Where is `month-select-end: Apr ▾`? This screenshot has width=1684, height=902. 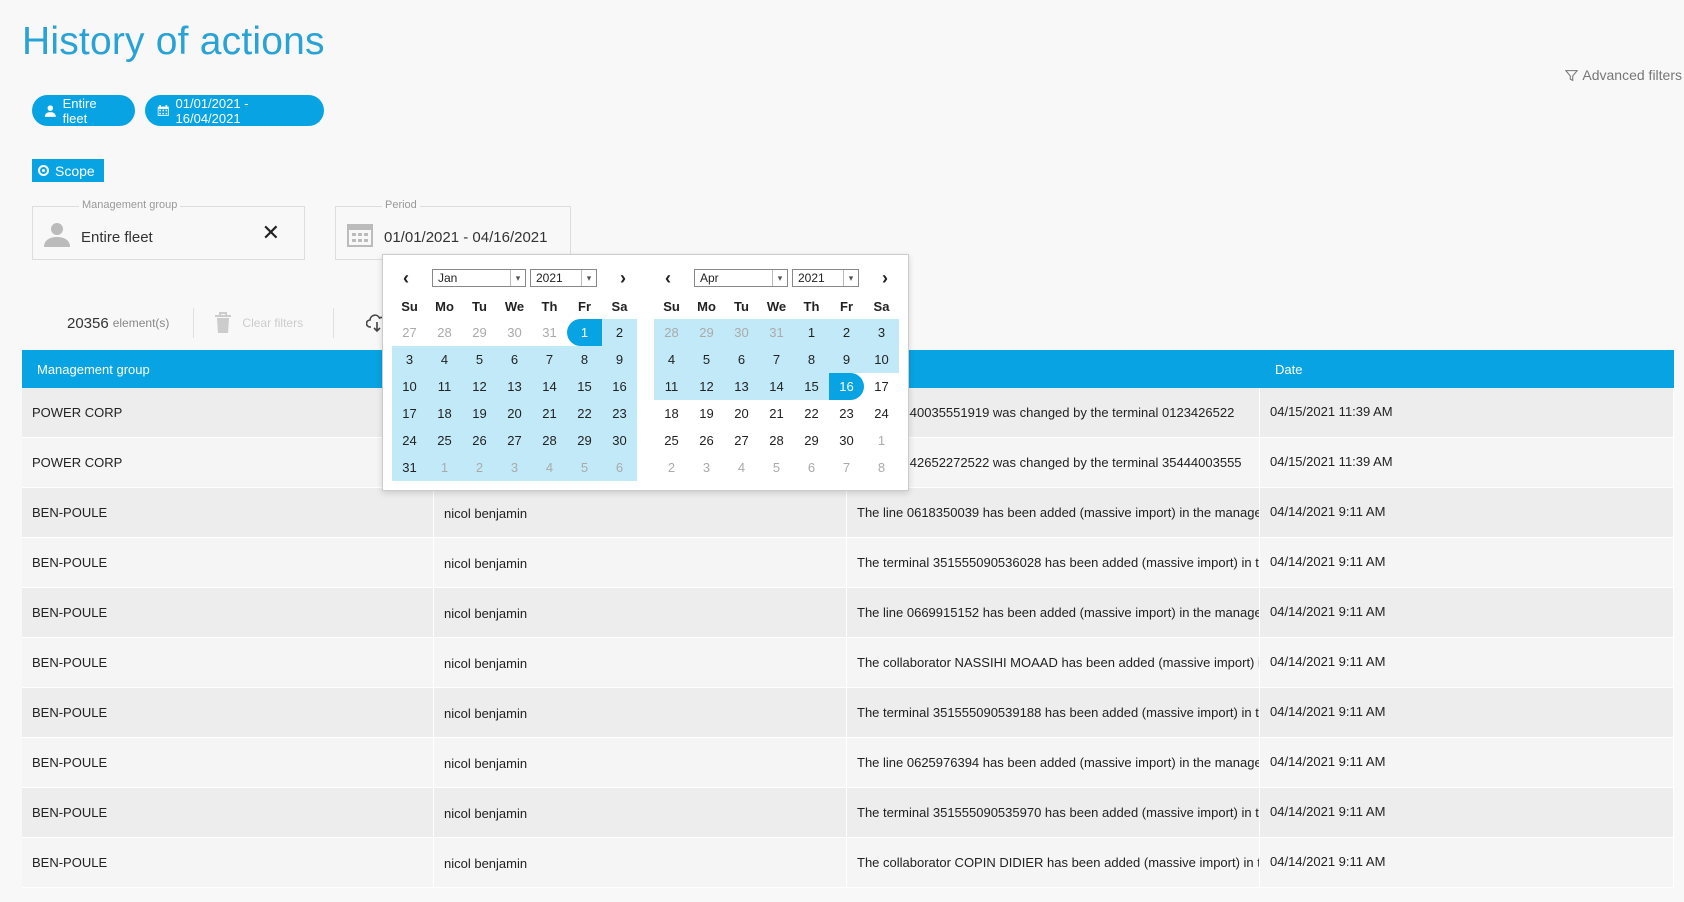 month-select-end: Apr ▾ is located at coordinates (741, 278).